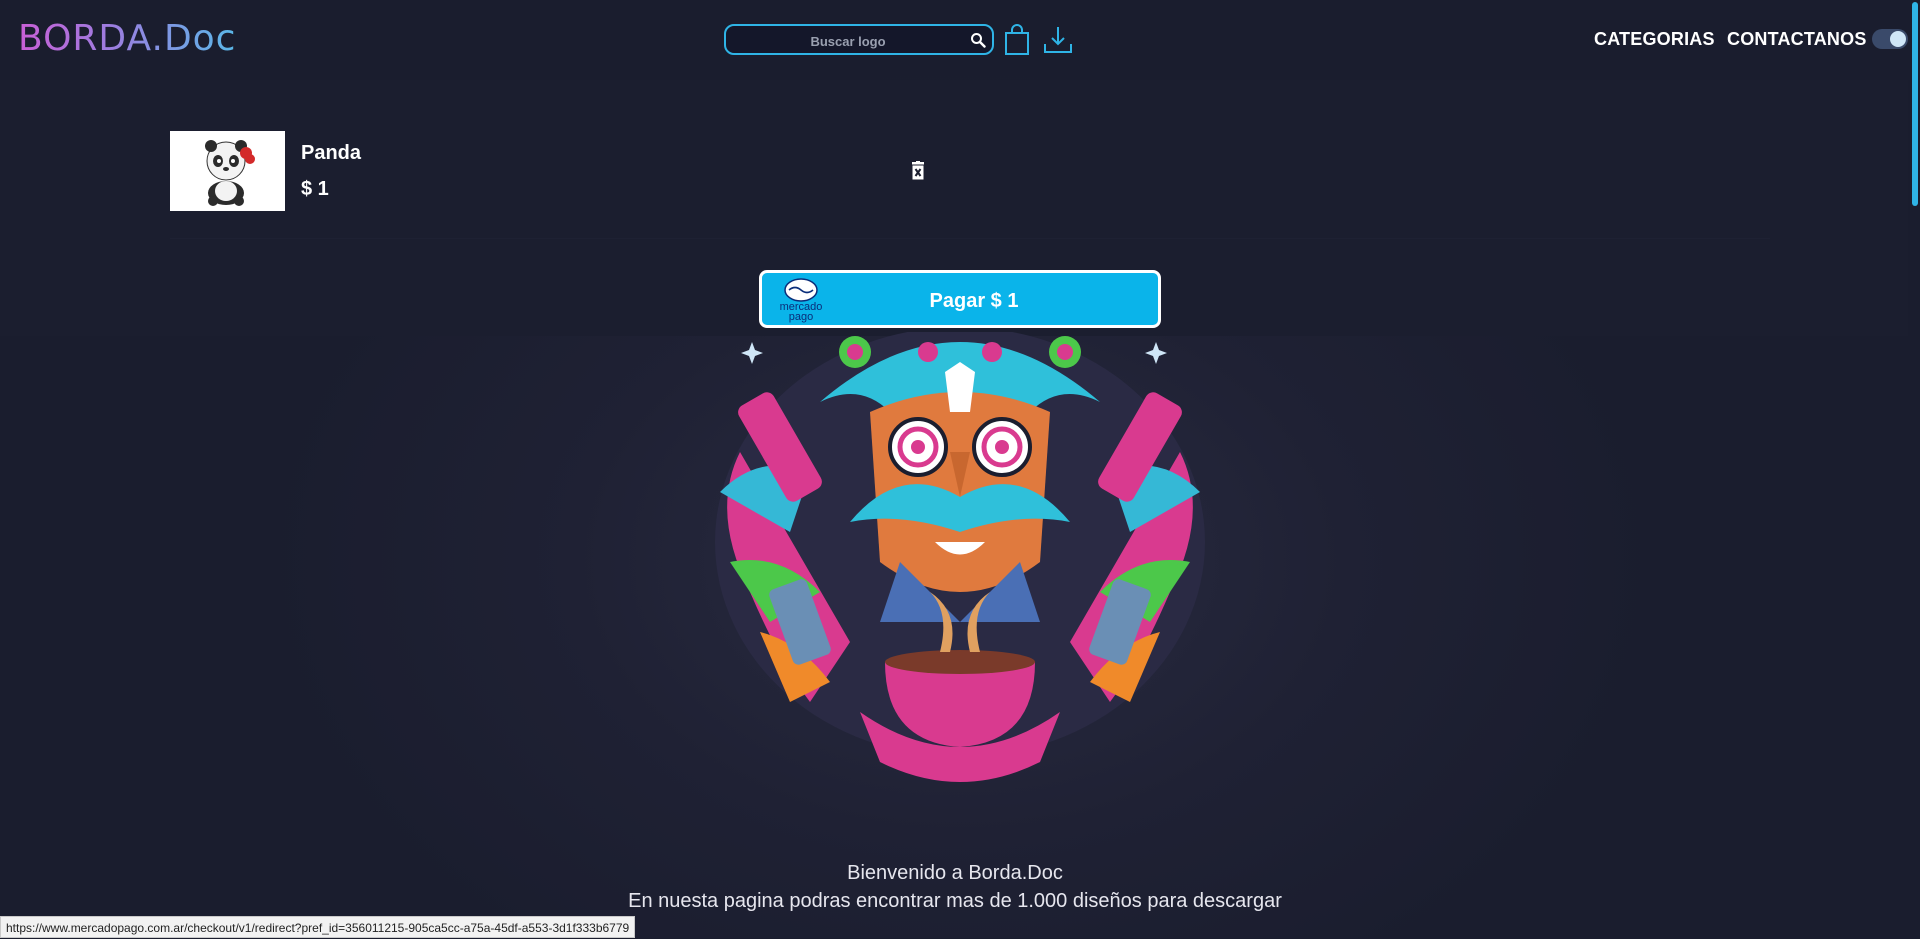 Image resolution: width=1920 pixels, height=939 pixels. I want to click on toggle-knob, so click(1898, 39).